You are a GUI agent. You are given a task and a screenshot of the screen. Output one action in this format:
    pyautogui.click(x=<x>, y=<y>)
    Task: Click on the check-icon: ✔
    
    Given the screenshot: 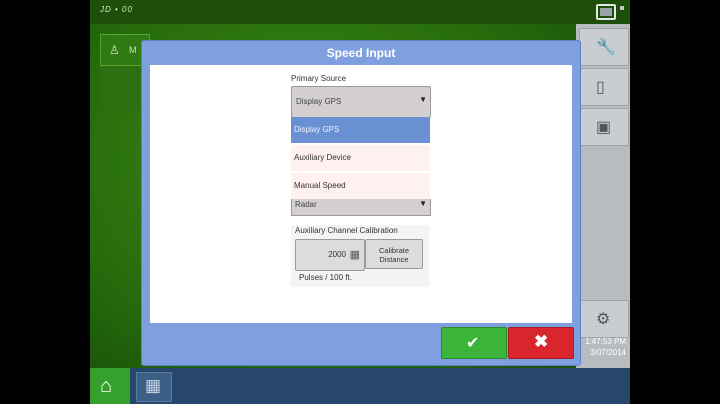 What is the action you would take?
    pyautogui.click(x=473, y=343)
    